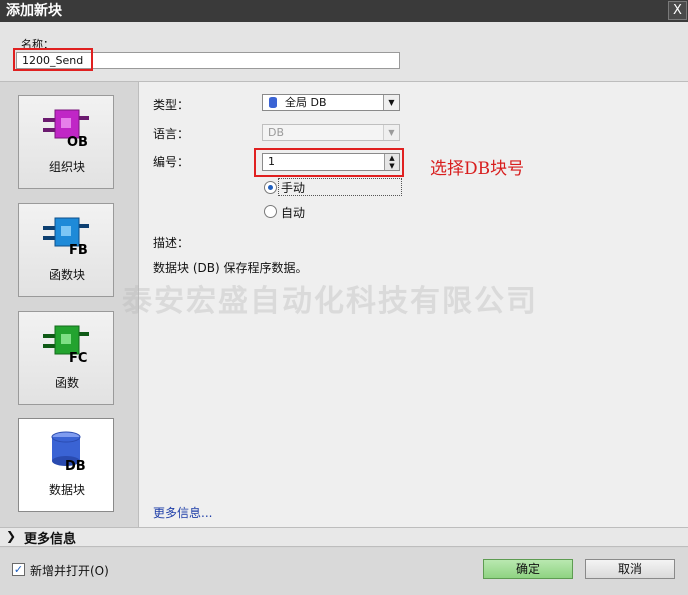 The height and width of the screenshot is (595, 688). I want to click on block-type-db-button: DB 数据块, so click(66, 465).